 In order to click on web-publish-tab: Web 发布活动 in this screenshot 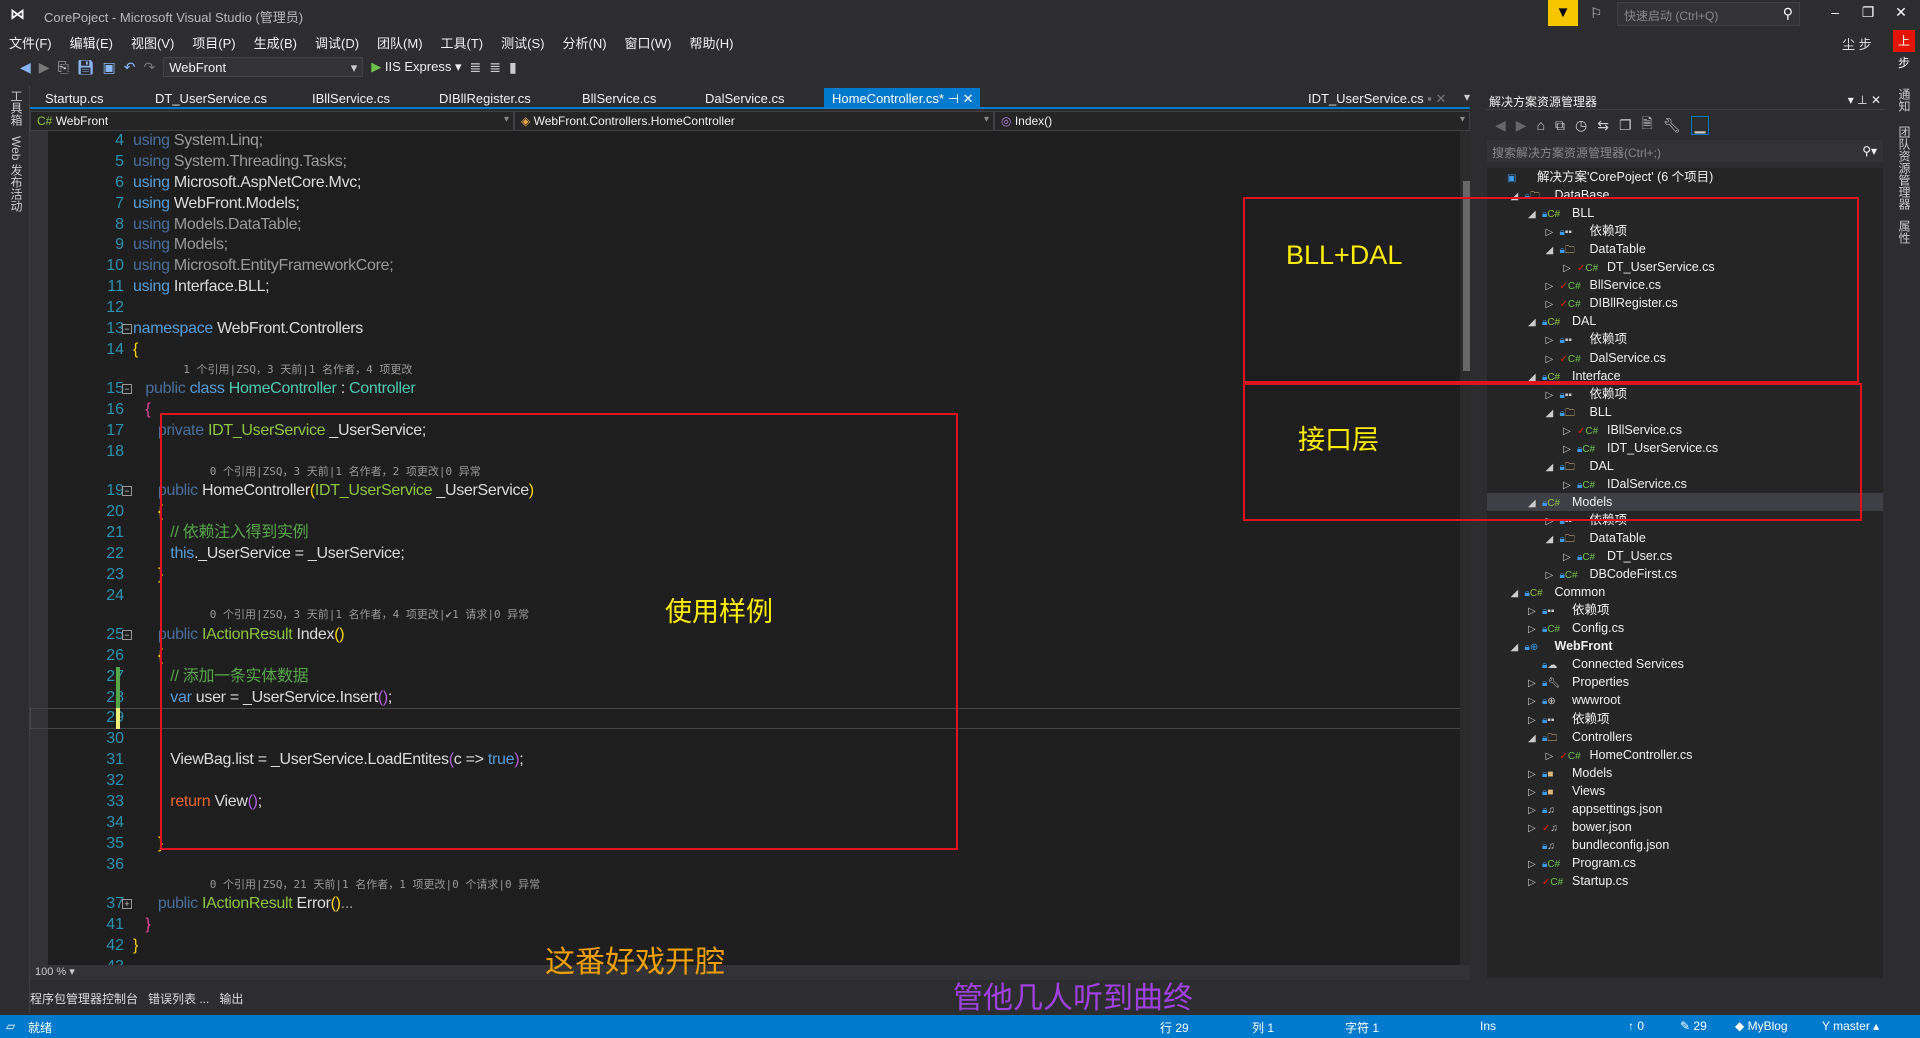, I will do `click(16, 174)`.